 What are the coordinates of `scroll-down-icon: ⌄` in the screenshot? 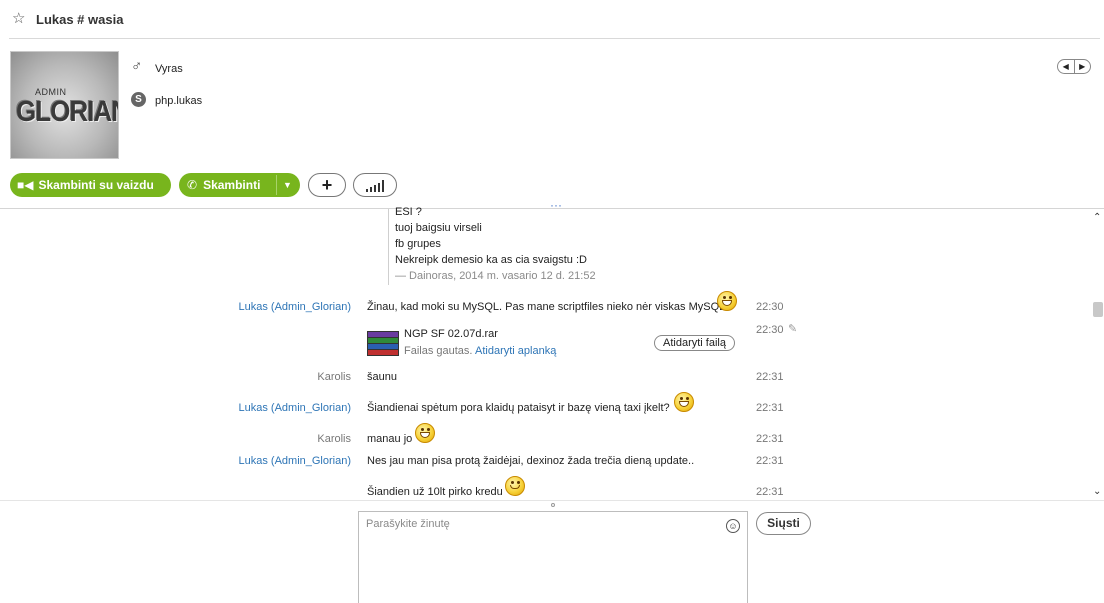 It's located at (1097, 491).